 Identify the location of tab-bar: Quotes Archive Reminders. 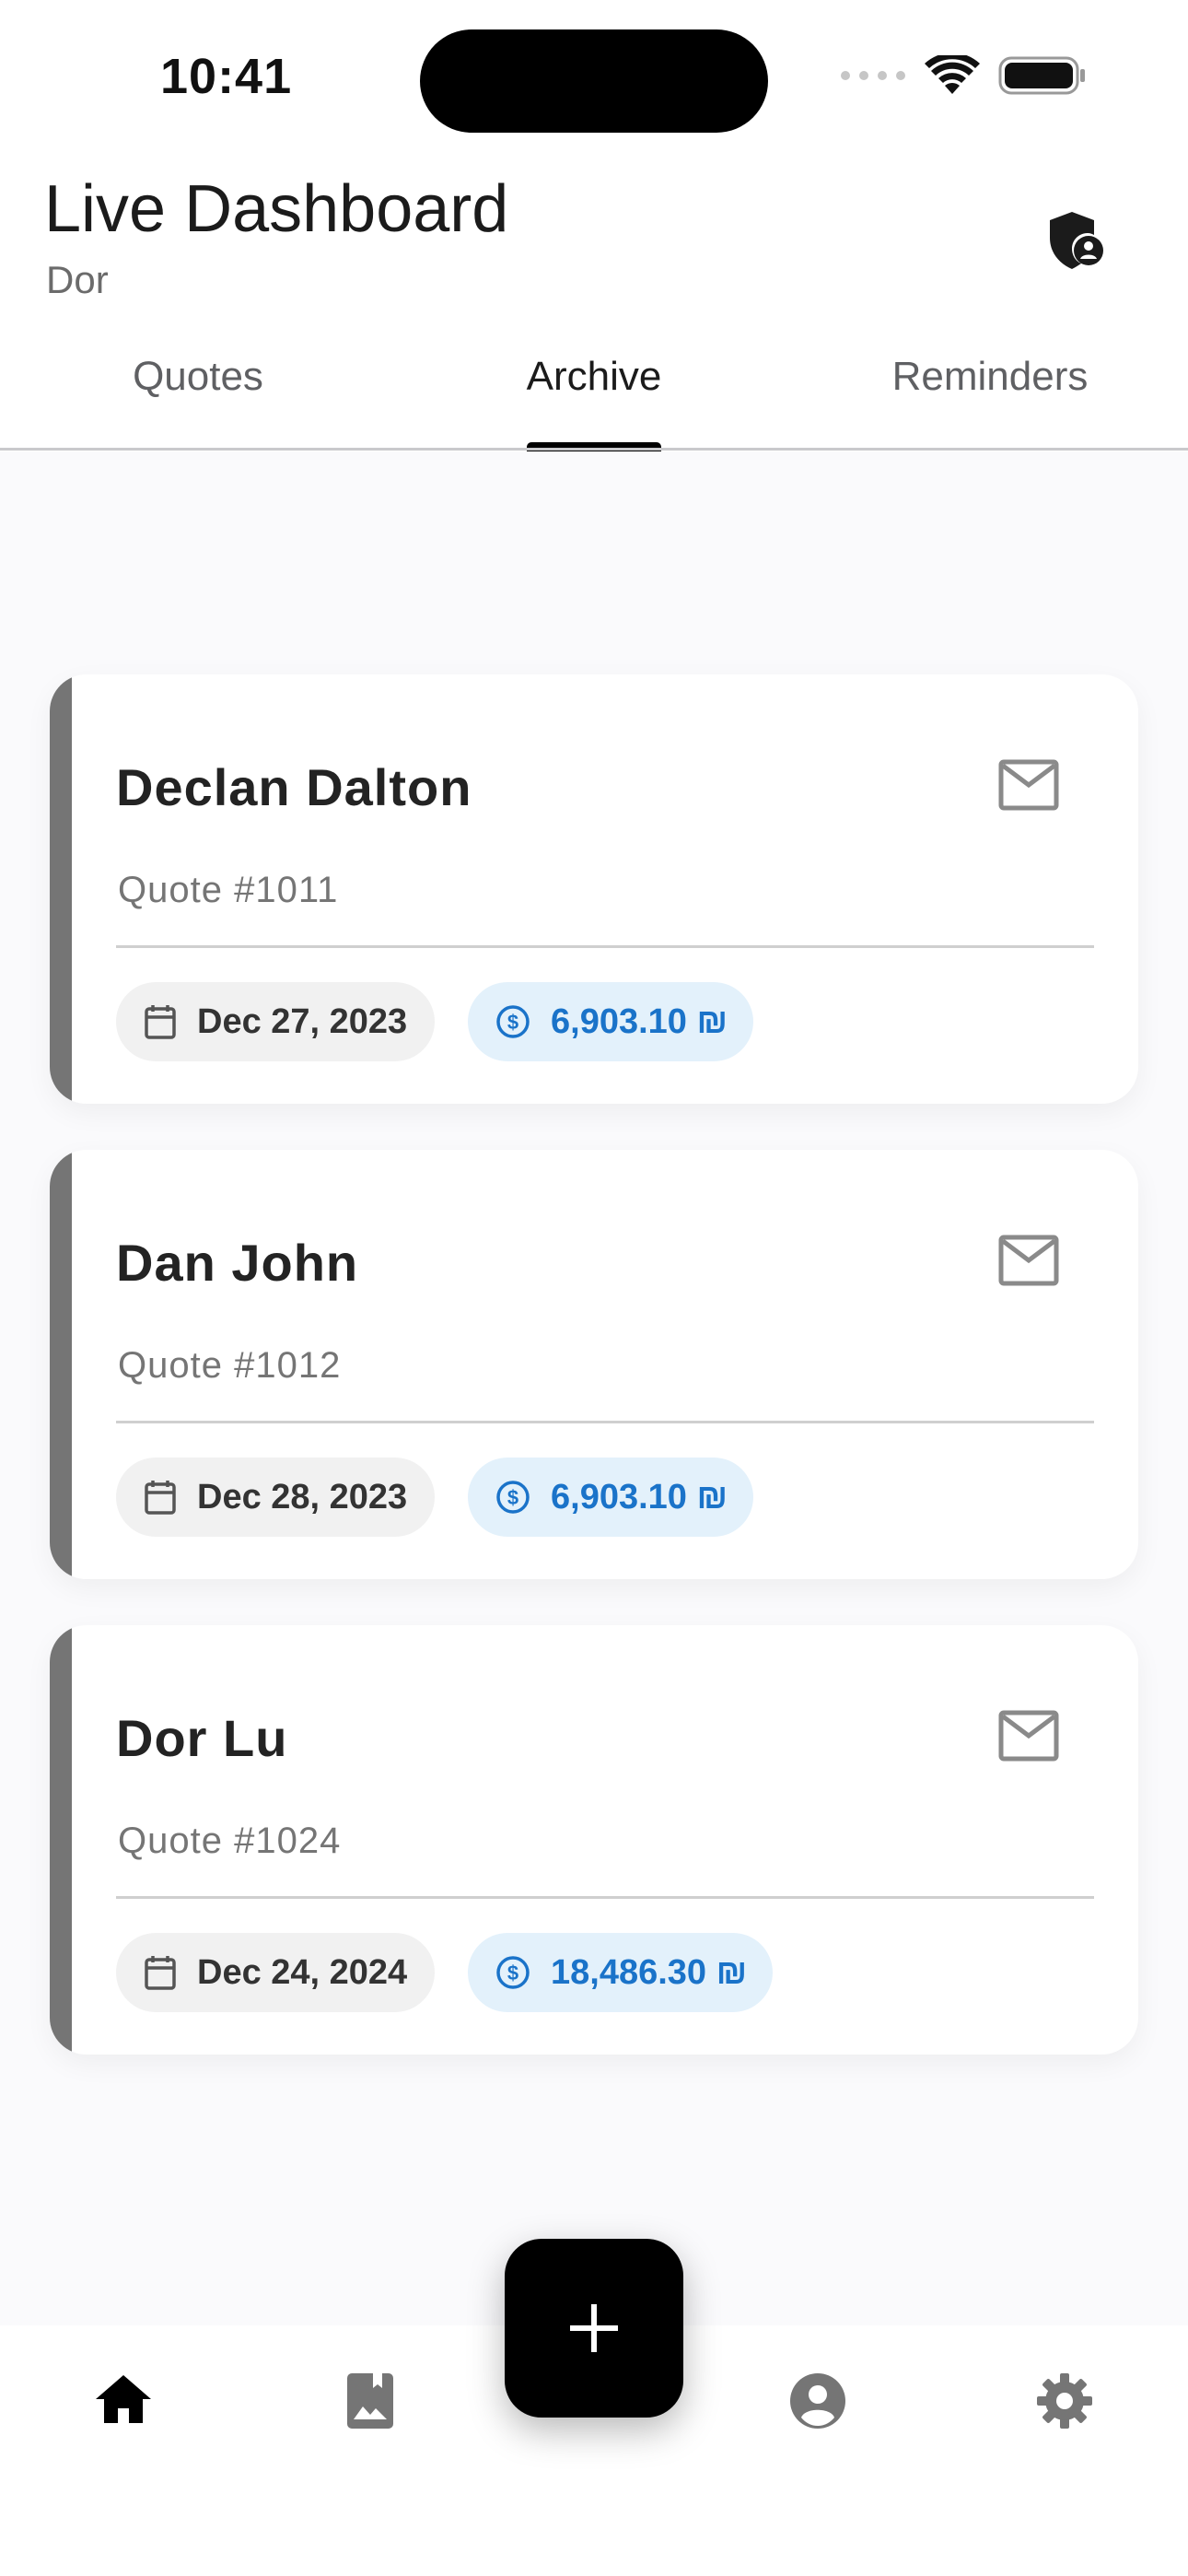
(594, 402).